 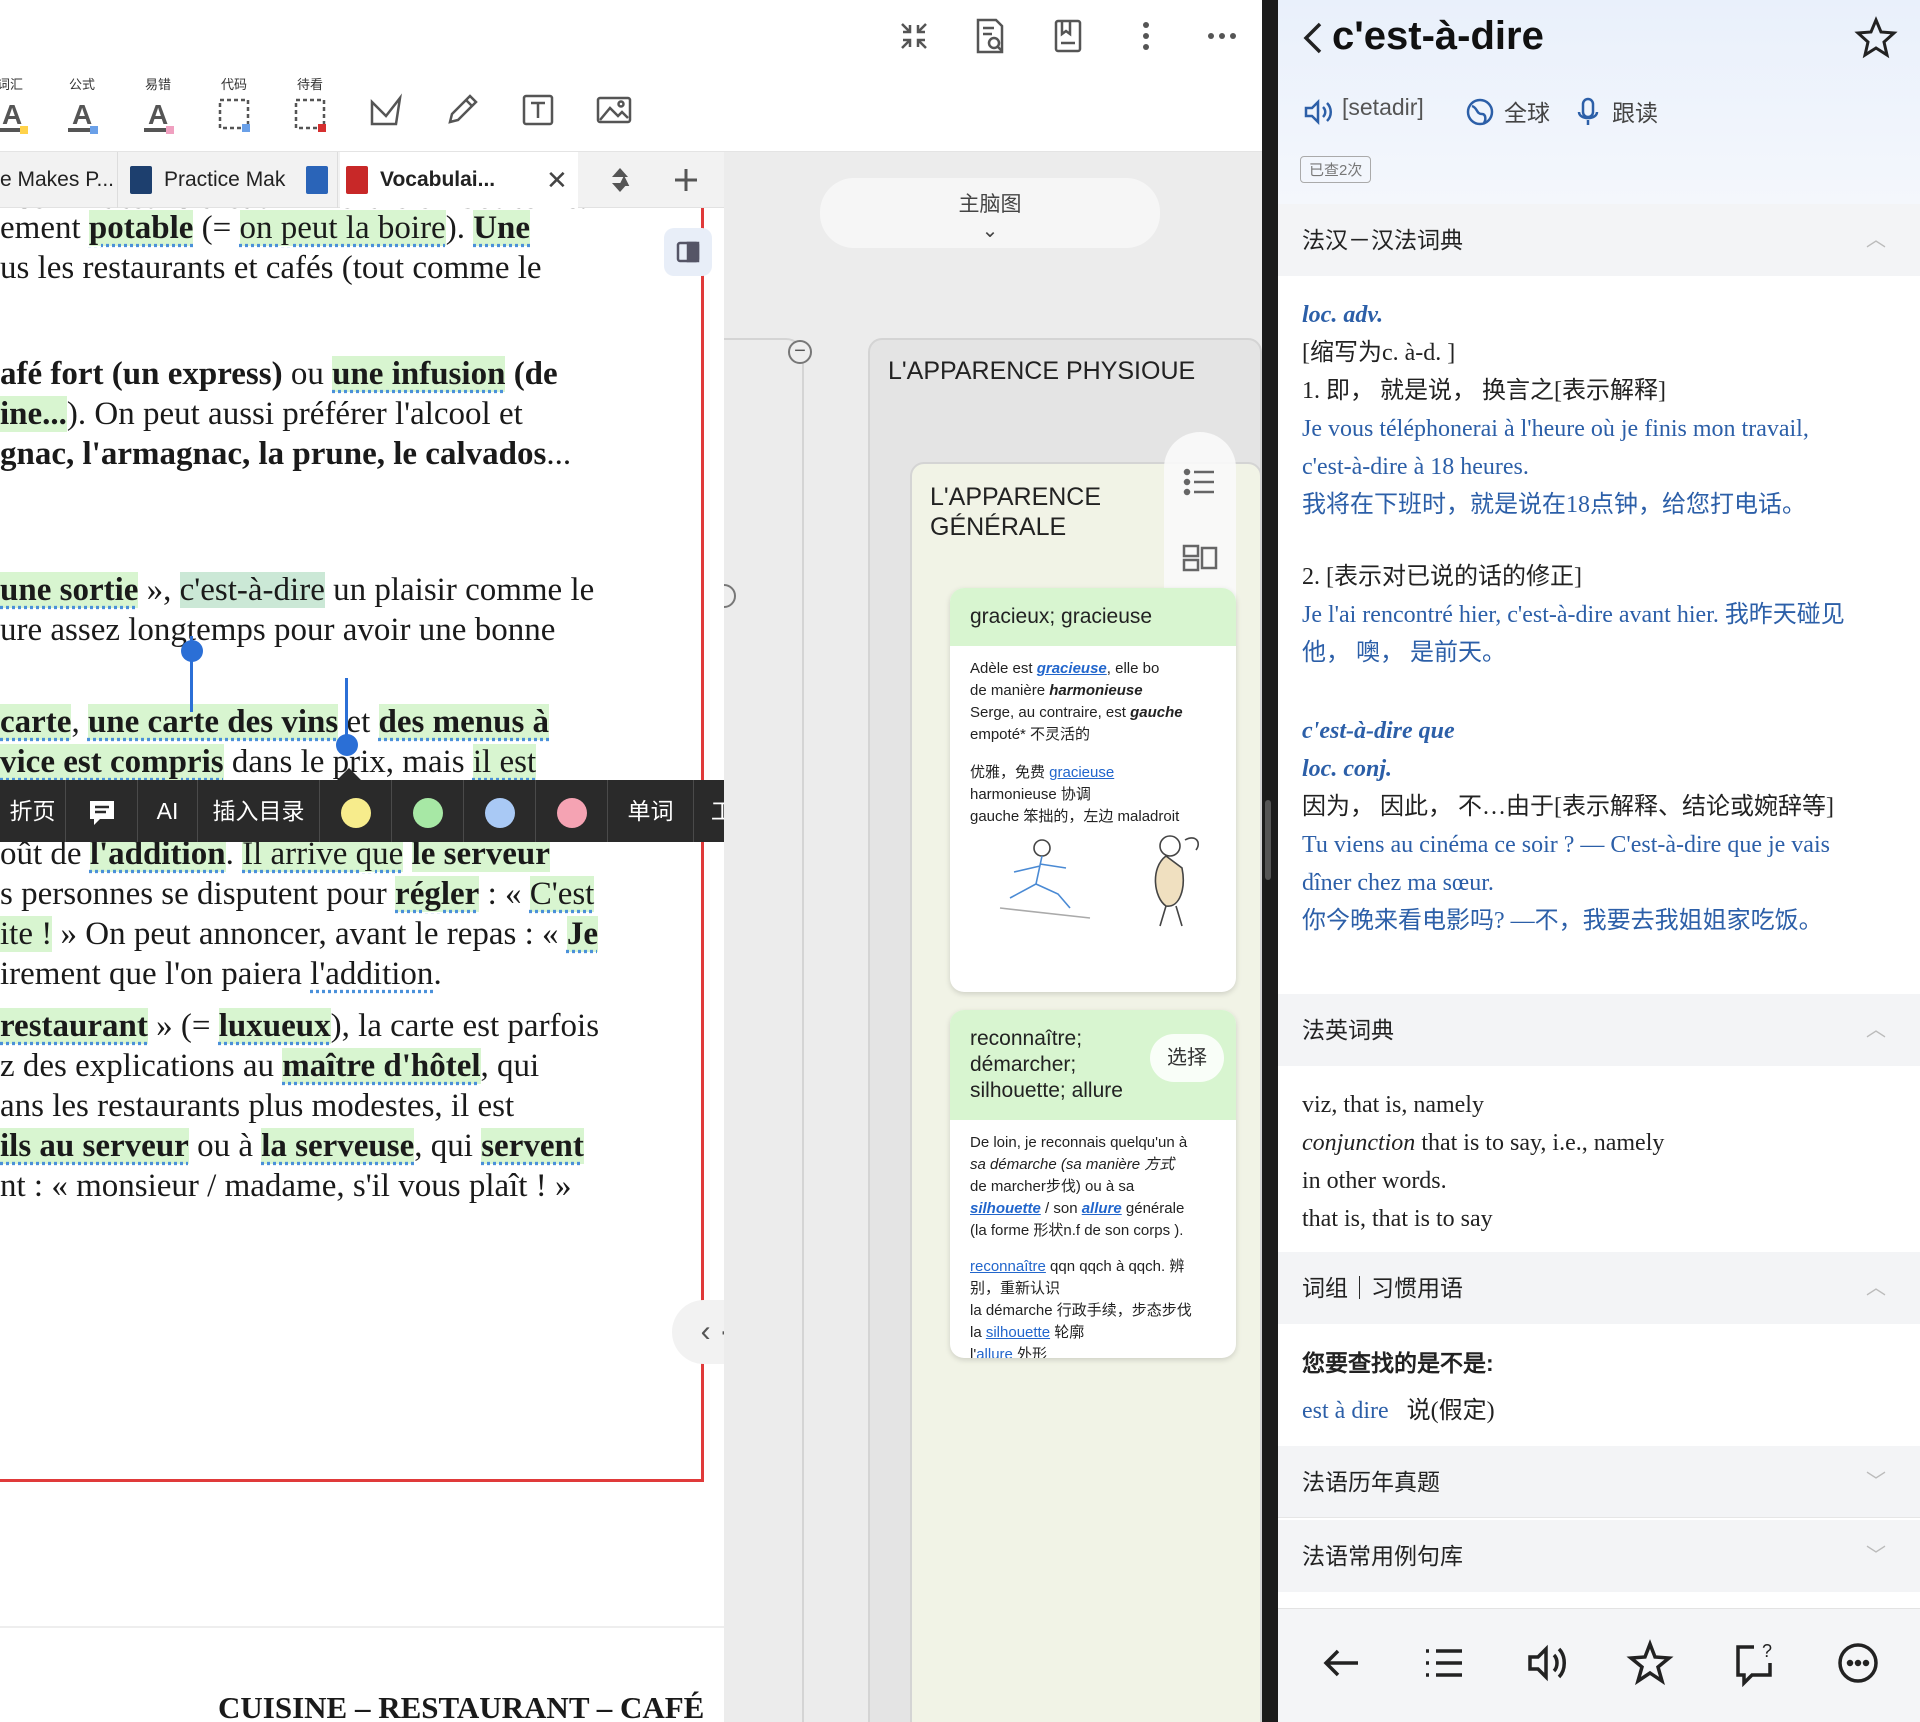 What do you see at coordinates (274, 1026) in the screenshot?
I see `pdf-text-segment: luxueux` at bounding box center [274, 1026].